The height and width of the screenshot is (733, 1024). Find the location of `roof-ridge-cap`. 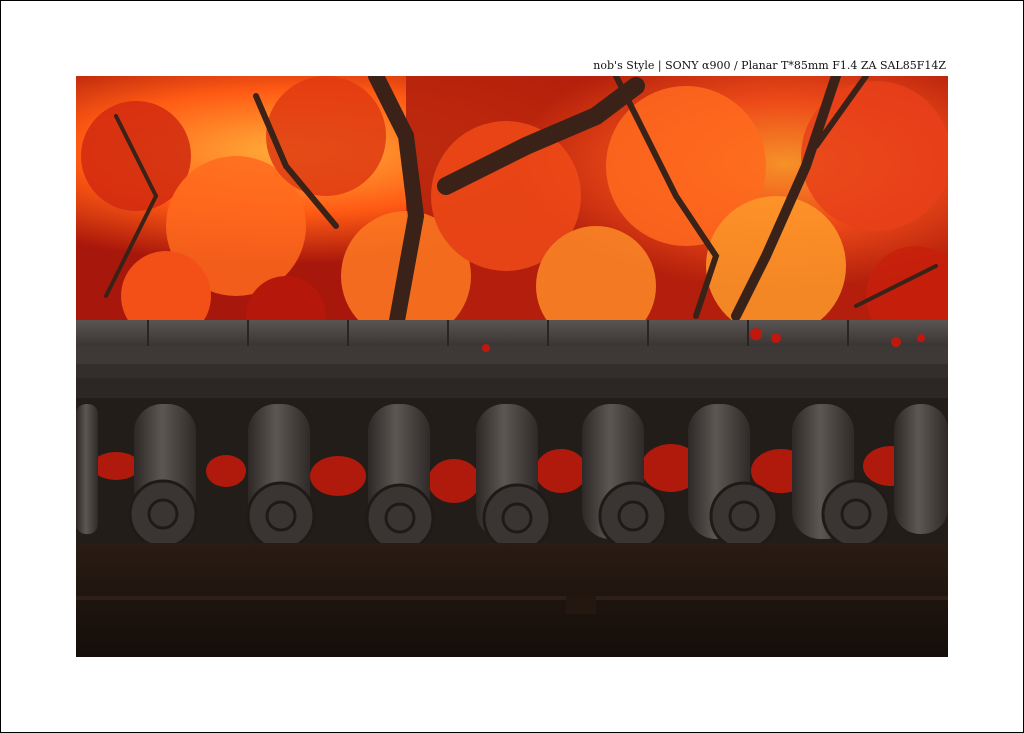

roof-ridge-cap is located at coordinates (512, 333).